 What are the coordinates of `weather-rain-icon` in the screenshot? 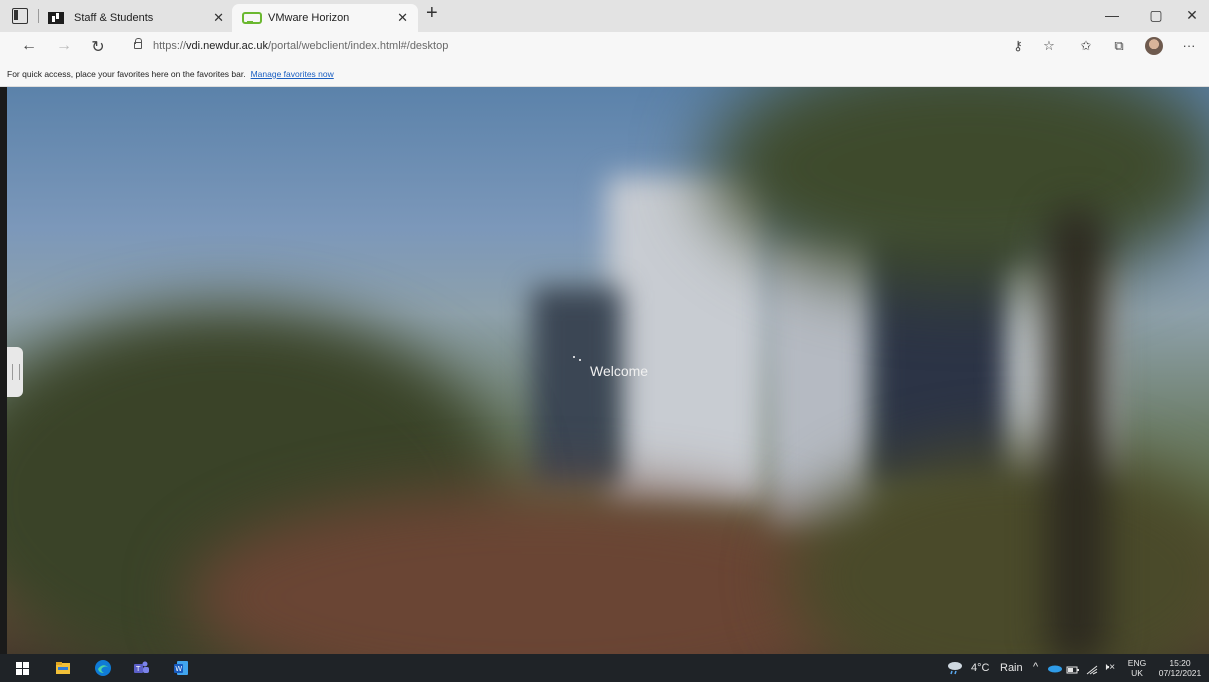 It's located at (955, 669).